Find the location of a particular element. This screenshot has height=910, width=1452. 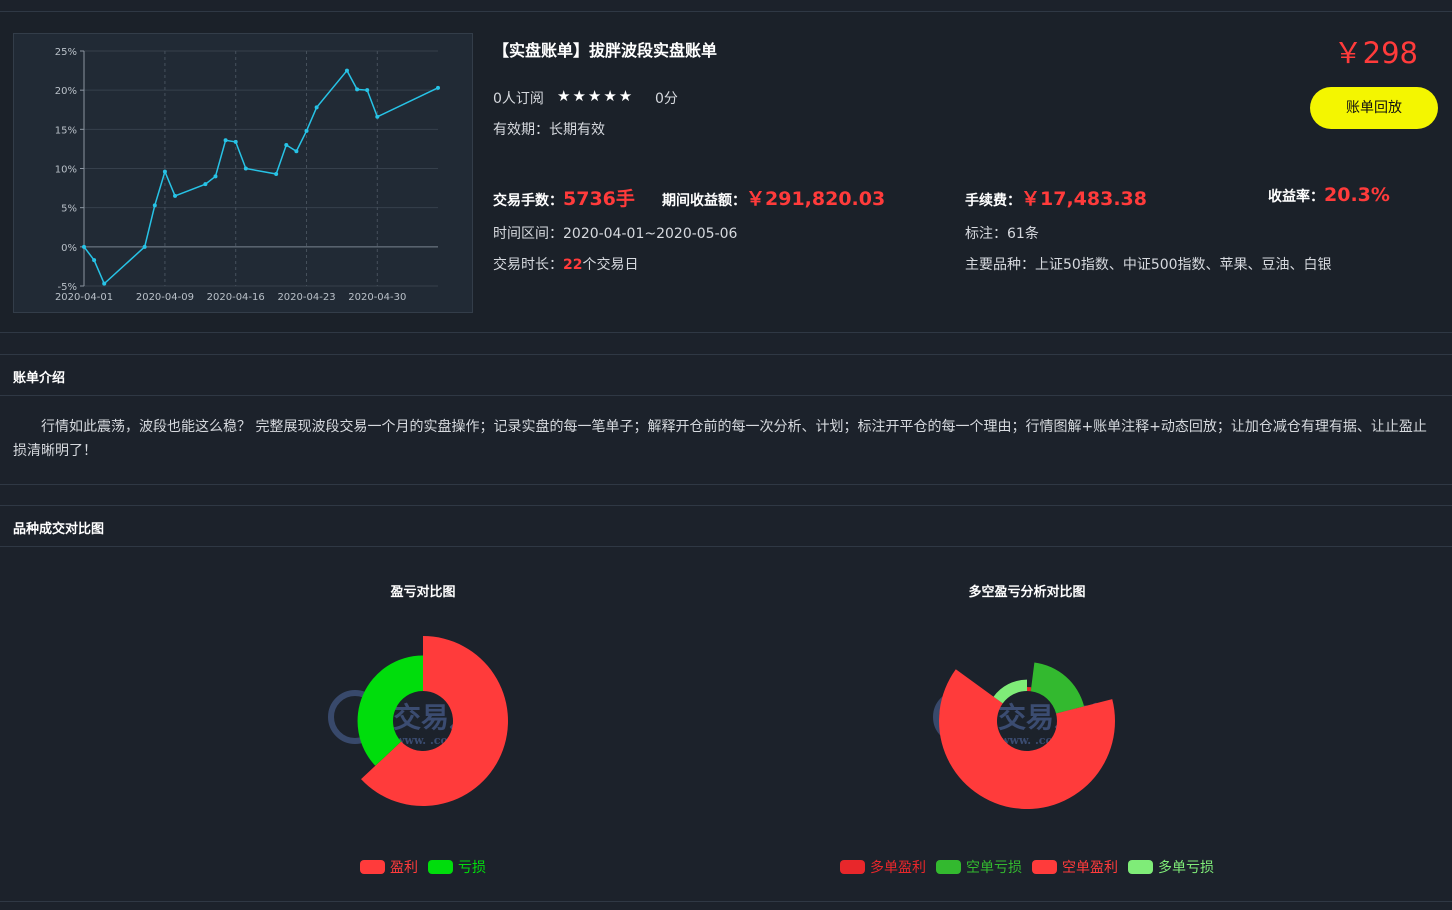

long-short-legend: 多单盈利 空单亏损 空单盈利 多单亏损 is located at coordinates (1032, 867).